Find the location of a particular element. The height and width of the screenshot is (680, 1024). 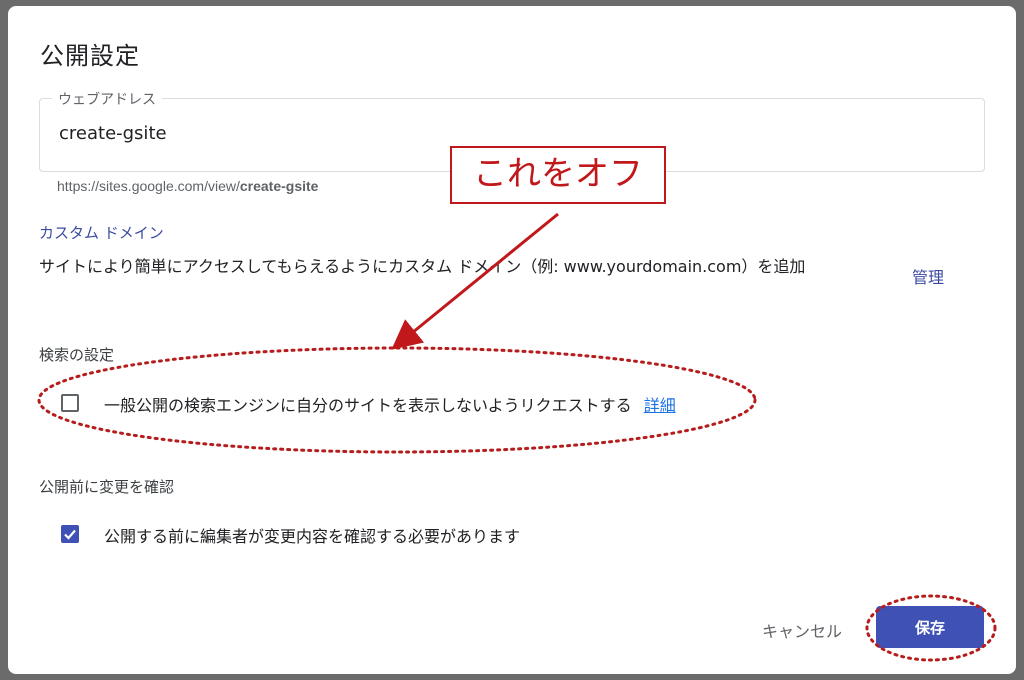

annotation-callout: これをオフ is located at coordinates (558, 175).